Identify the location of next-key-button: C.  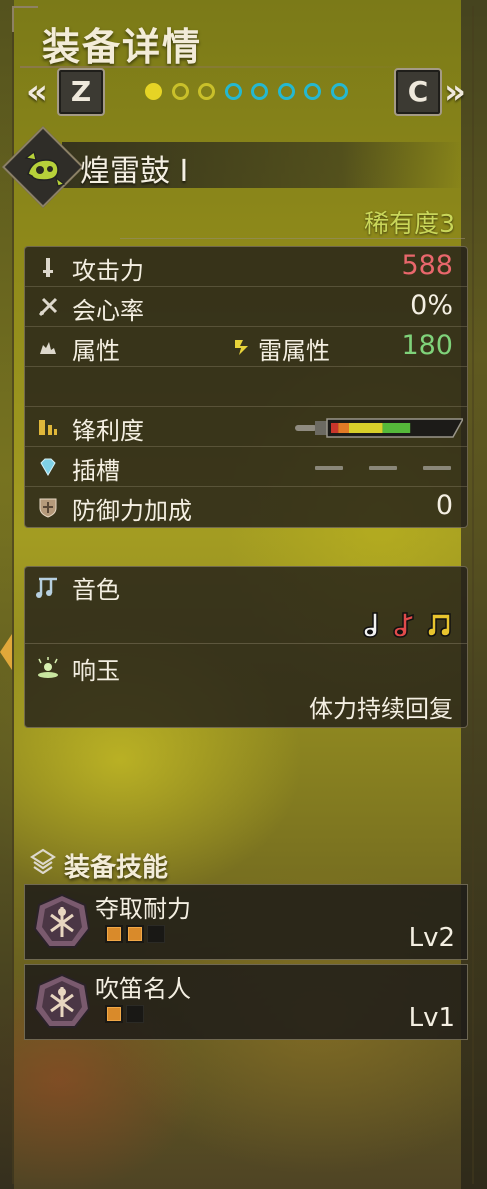
(418, 92).